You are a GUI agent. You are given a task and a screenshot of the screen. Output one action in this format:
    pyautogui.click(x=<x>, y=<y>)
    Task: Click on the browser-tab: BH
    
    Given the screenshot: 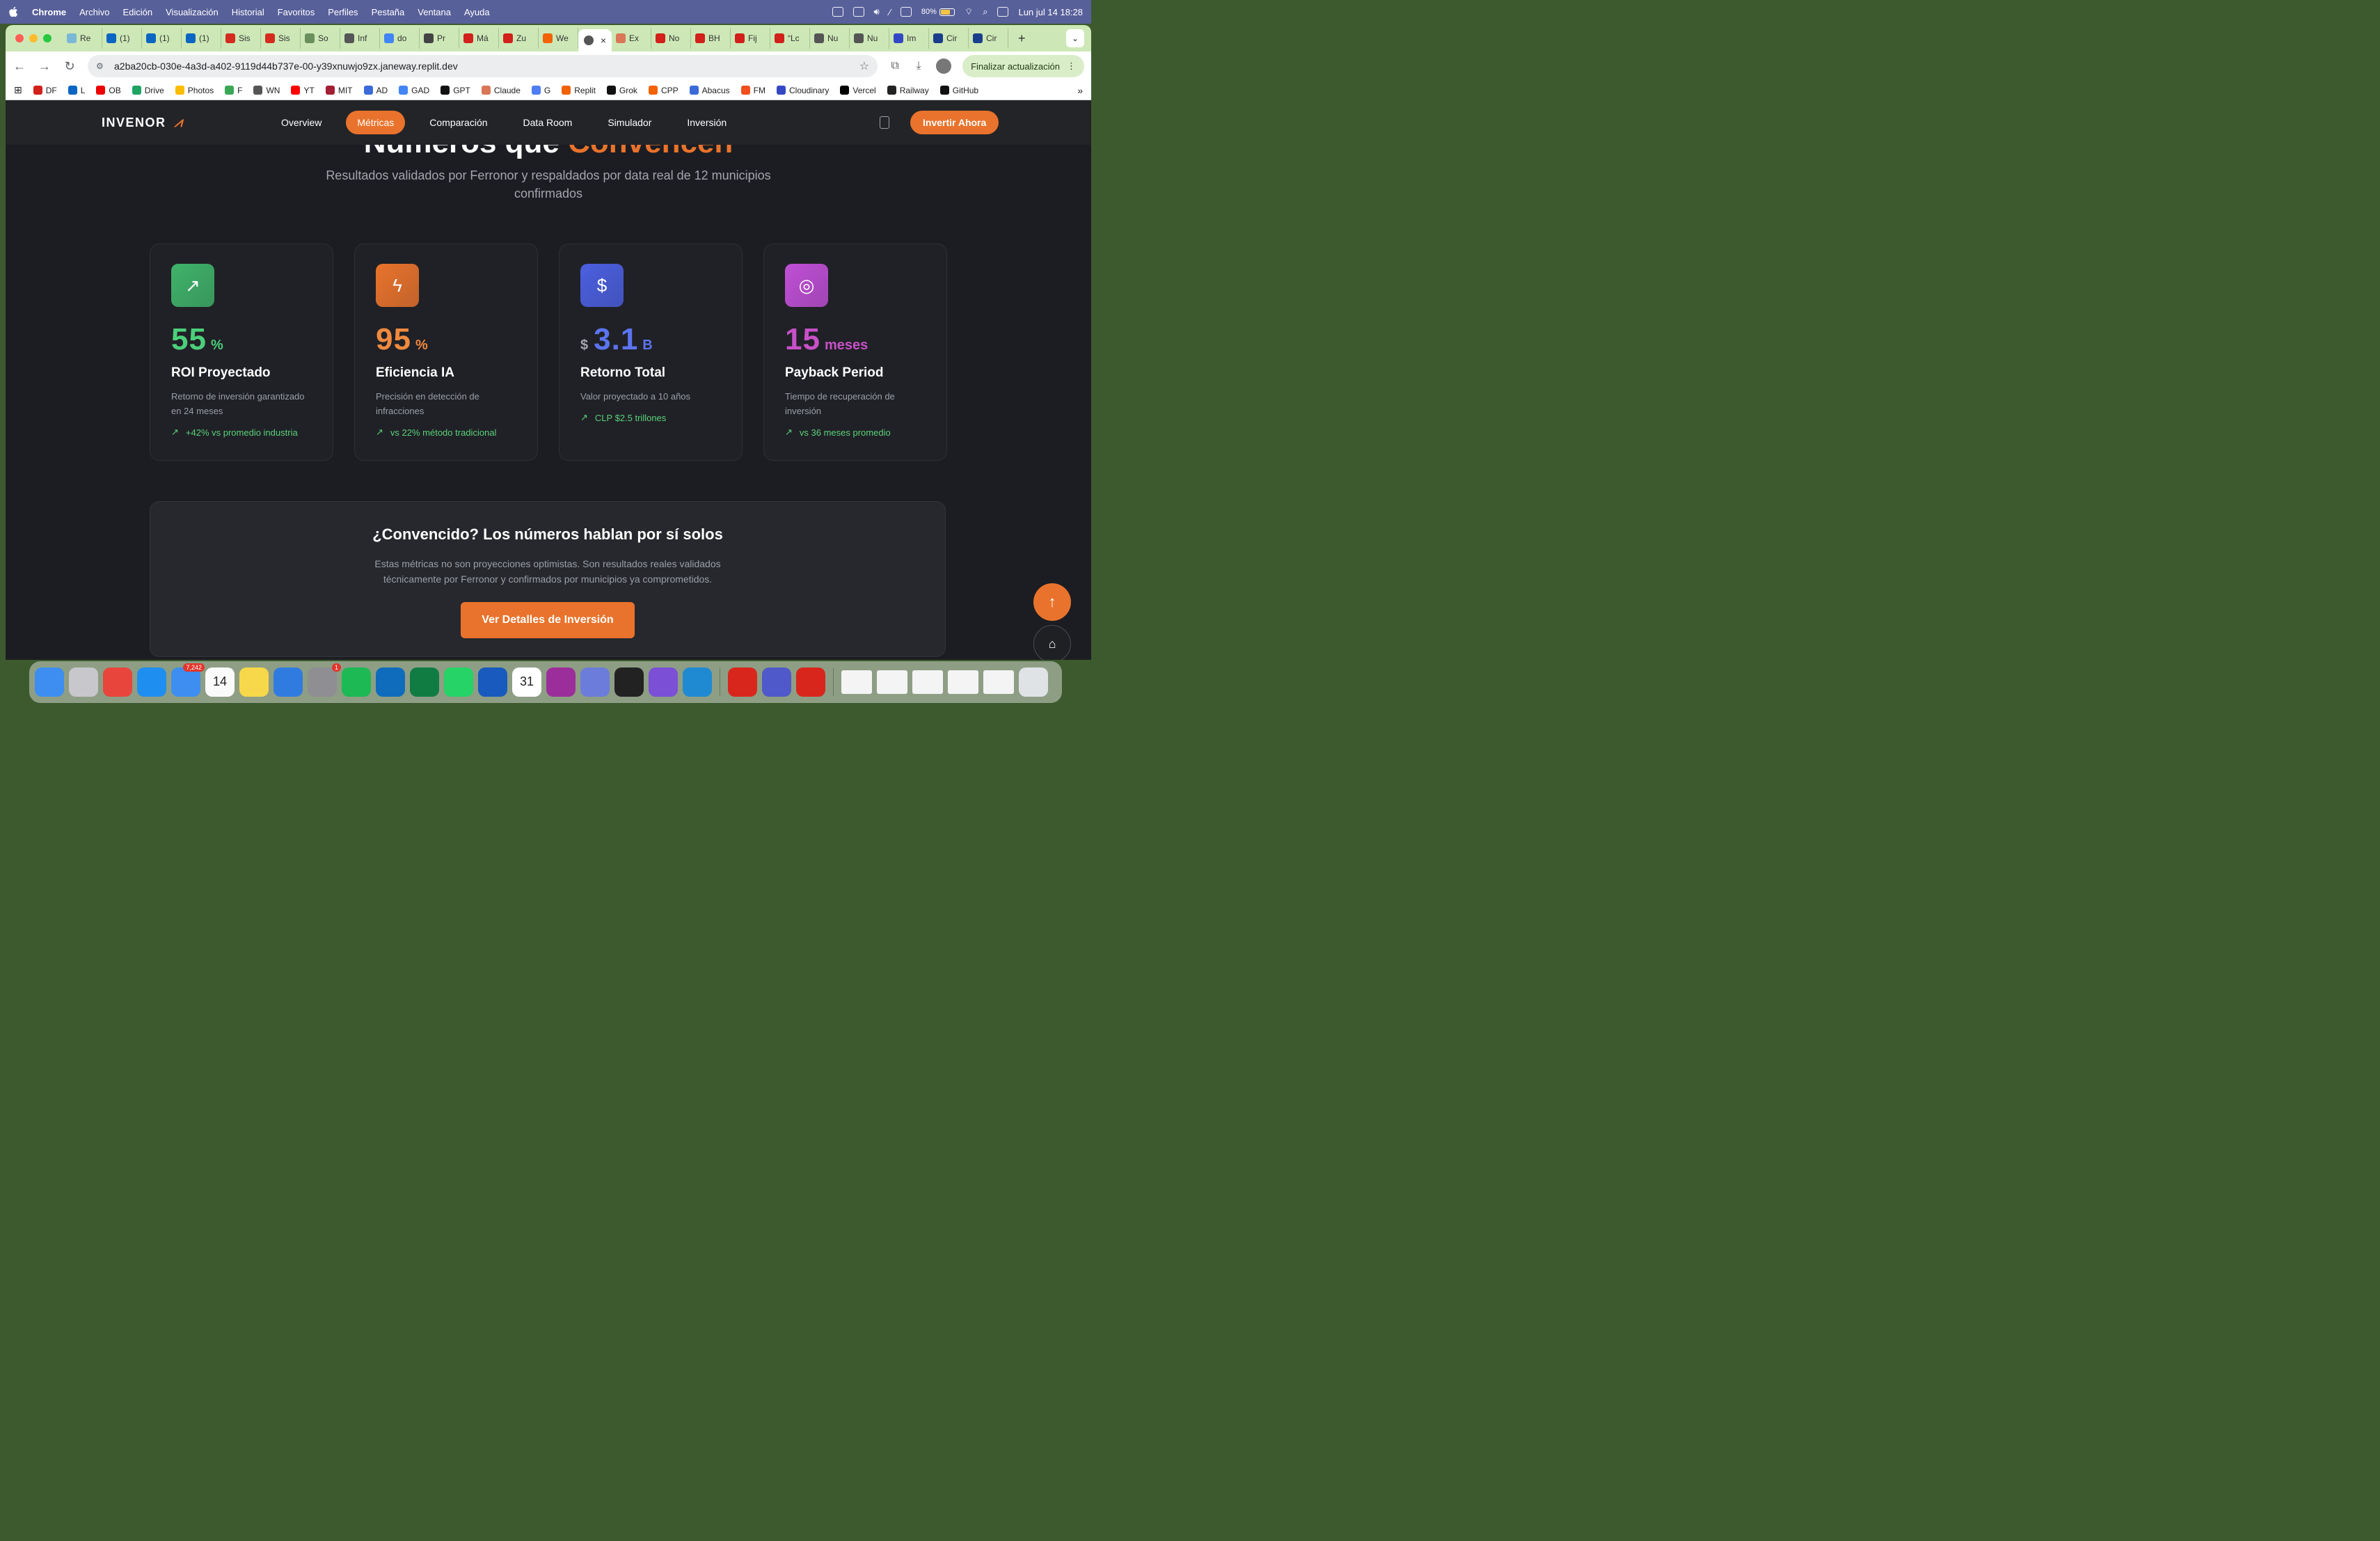 What is the action you would take?
    pyautogui.click(x=711, y=38)
    